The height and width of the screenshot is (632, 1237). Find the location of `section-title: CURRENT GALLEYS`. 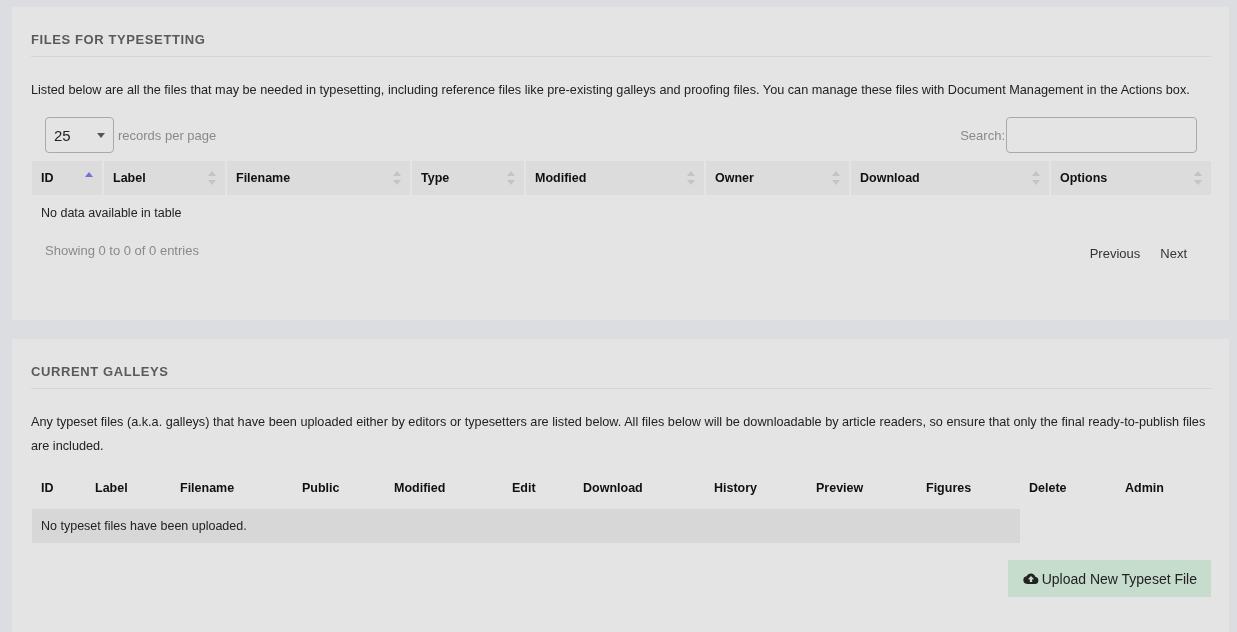

section-title: CURRENT GALLEYS is located at coordinates (621, 376).